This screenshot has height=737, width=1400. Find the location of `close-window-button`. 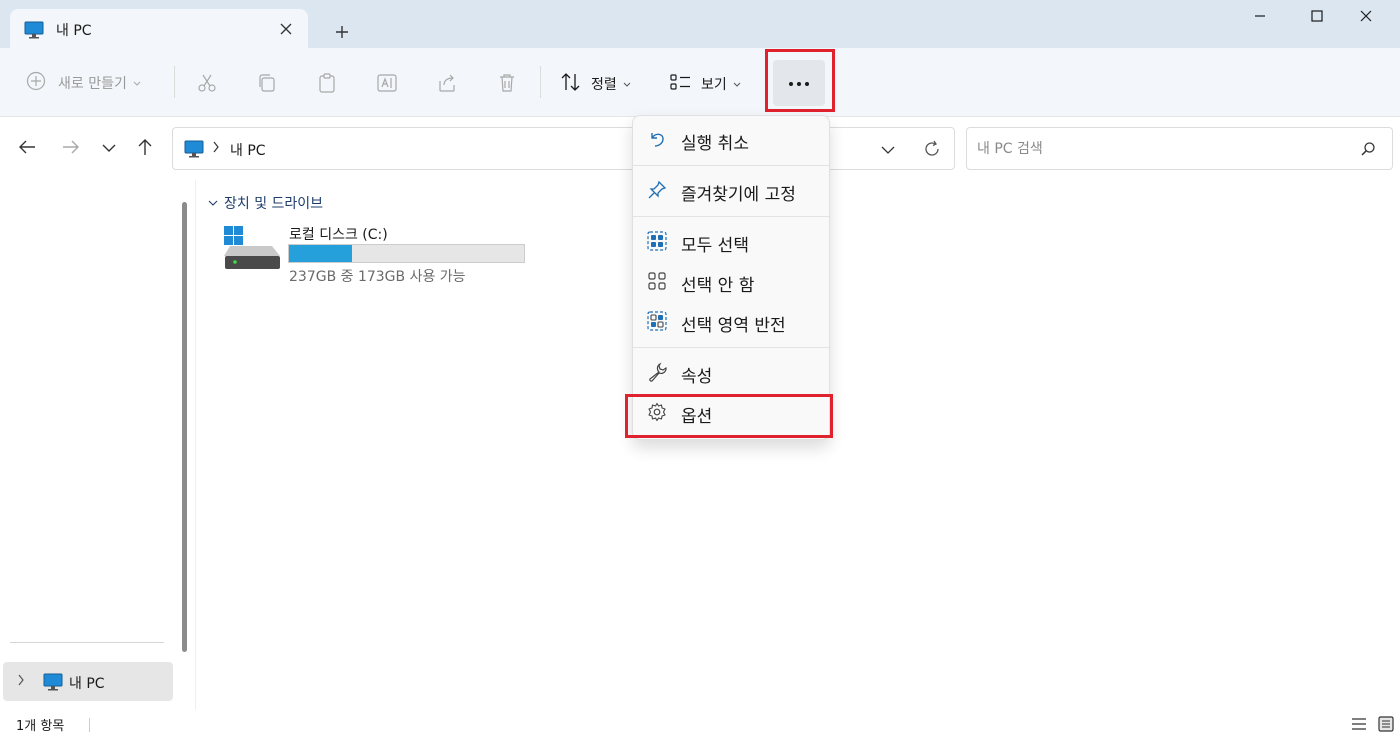

close-window-button is located at coordinates (1366, 18).